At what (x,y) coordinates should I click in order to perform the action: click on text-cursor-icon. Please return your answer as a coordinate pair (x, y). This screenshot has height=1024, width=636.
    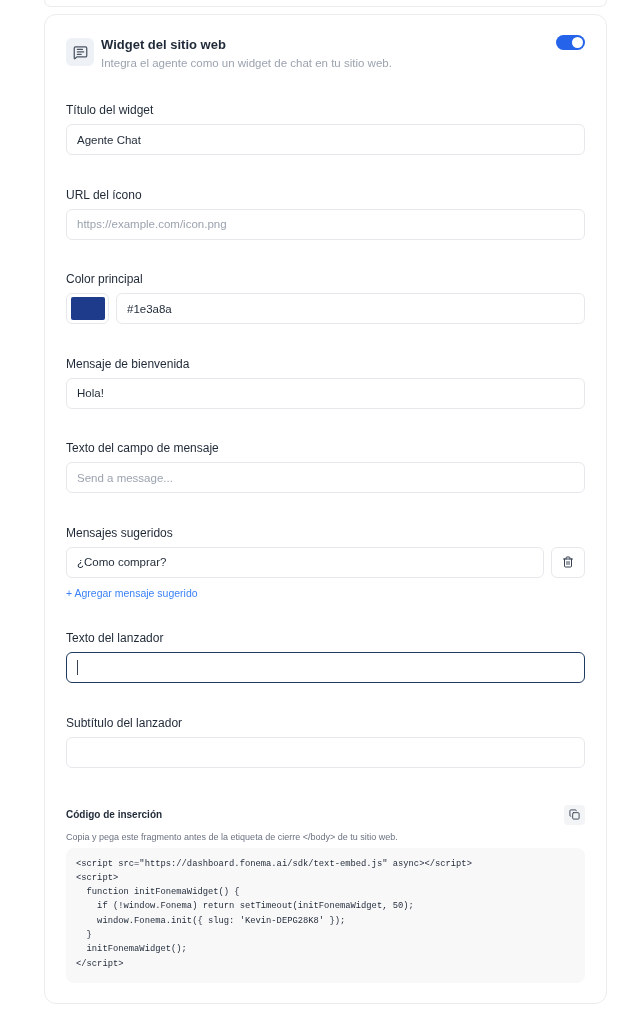
    Looking at the image, I should click on (77, 667).